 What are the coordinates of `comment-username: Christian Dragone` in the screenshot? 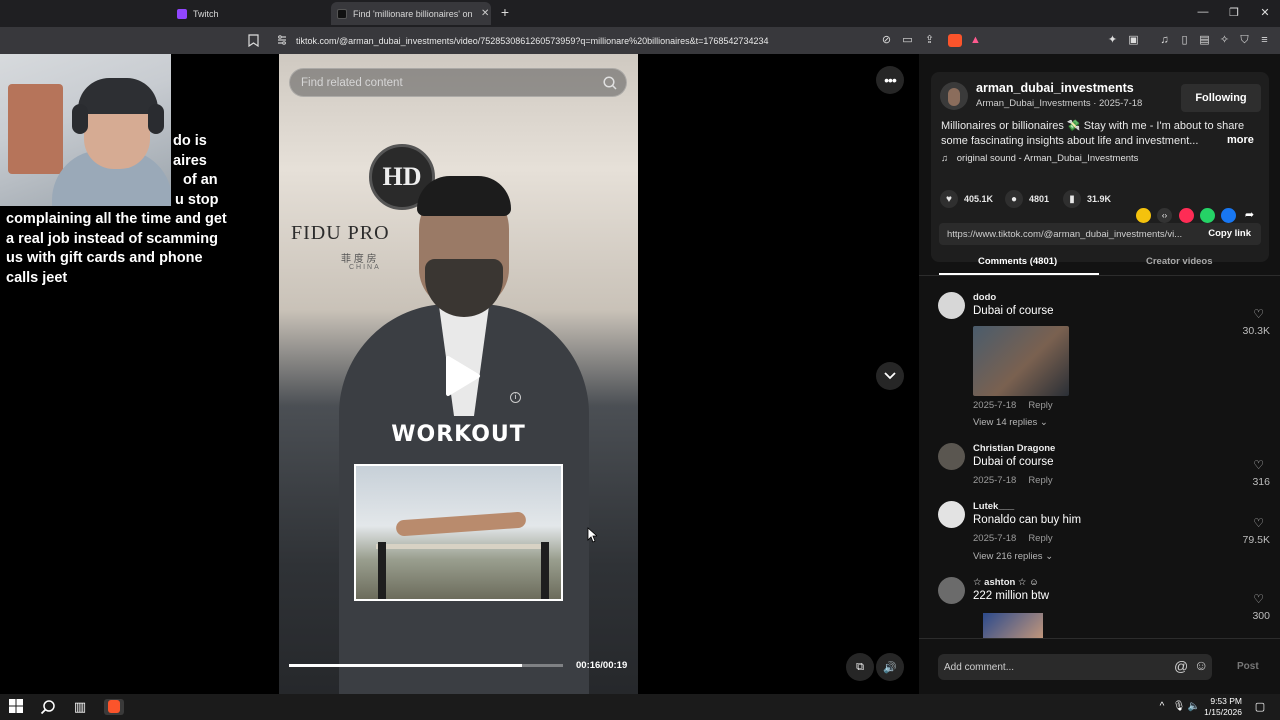 It's located at (1014, 448).